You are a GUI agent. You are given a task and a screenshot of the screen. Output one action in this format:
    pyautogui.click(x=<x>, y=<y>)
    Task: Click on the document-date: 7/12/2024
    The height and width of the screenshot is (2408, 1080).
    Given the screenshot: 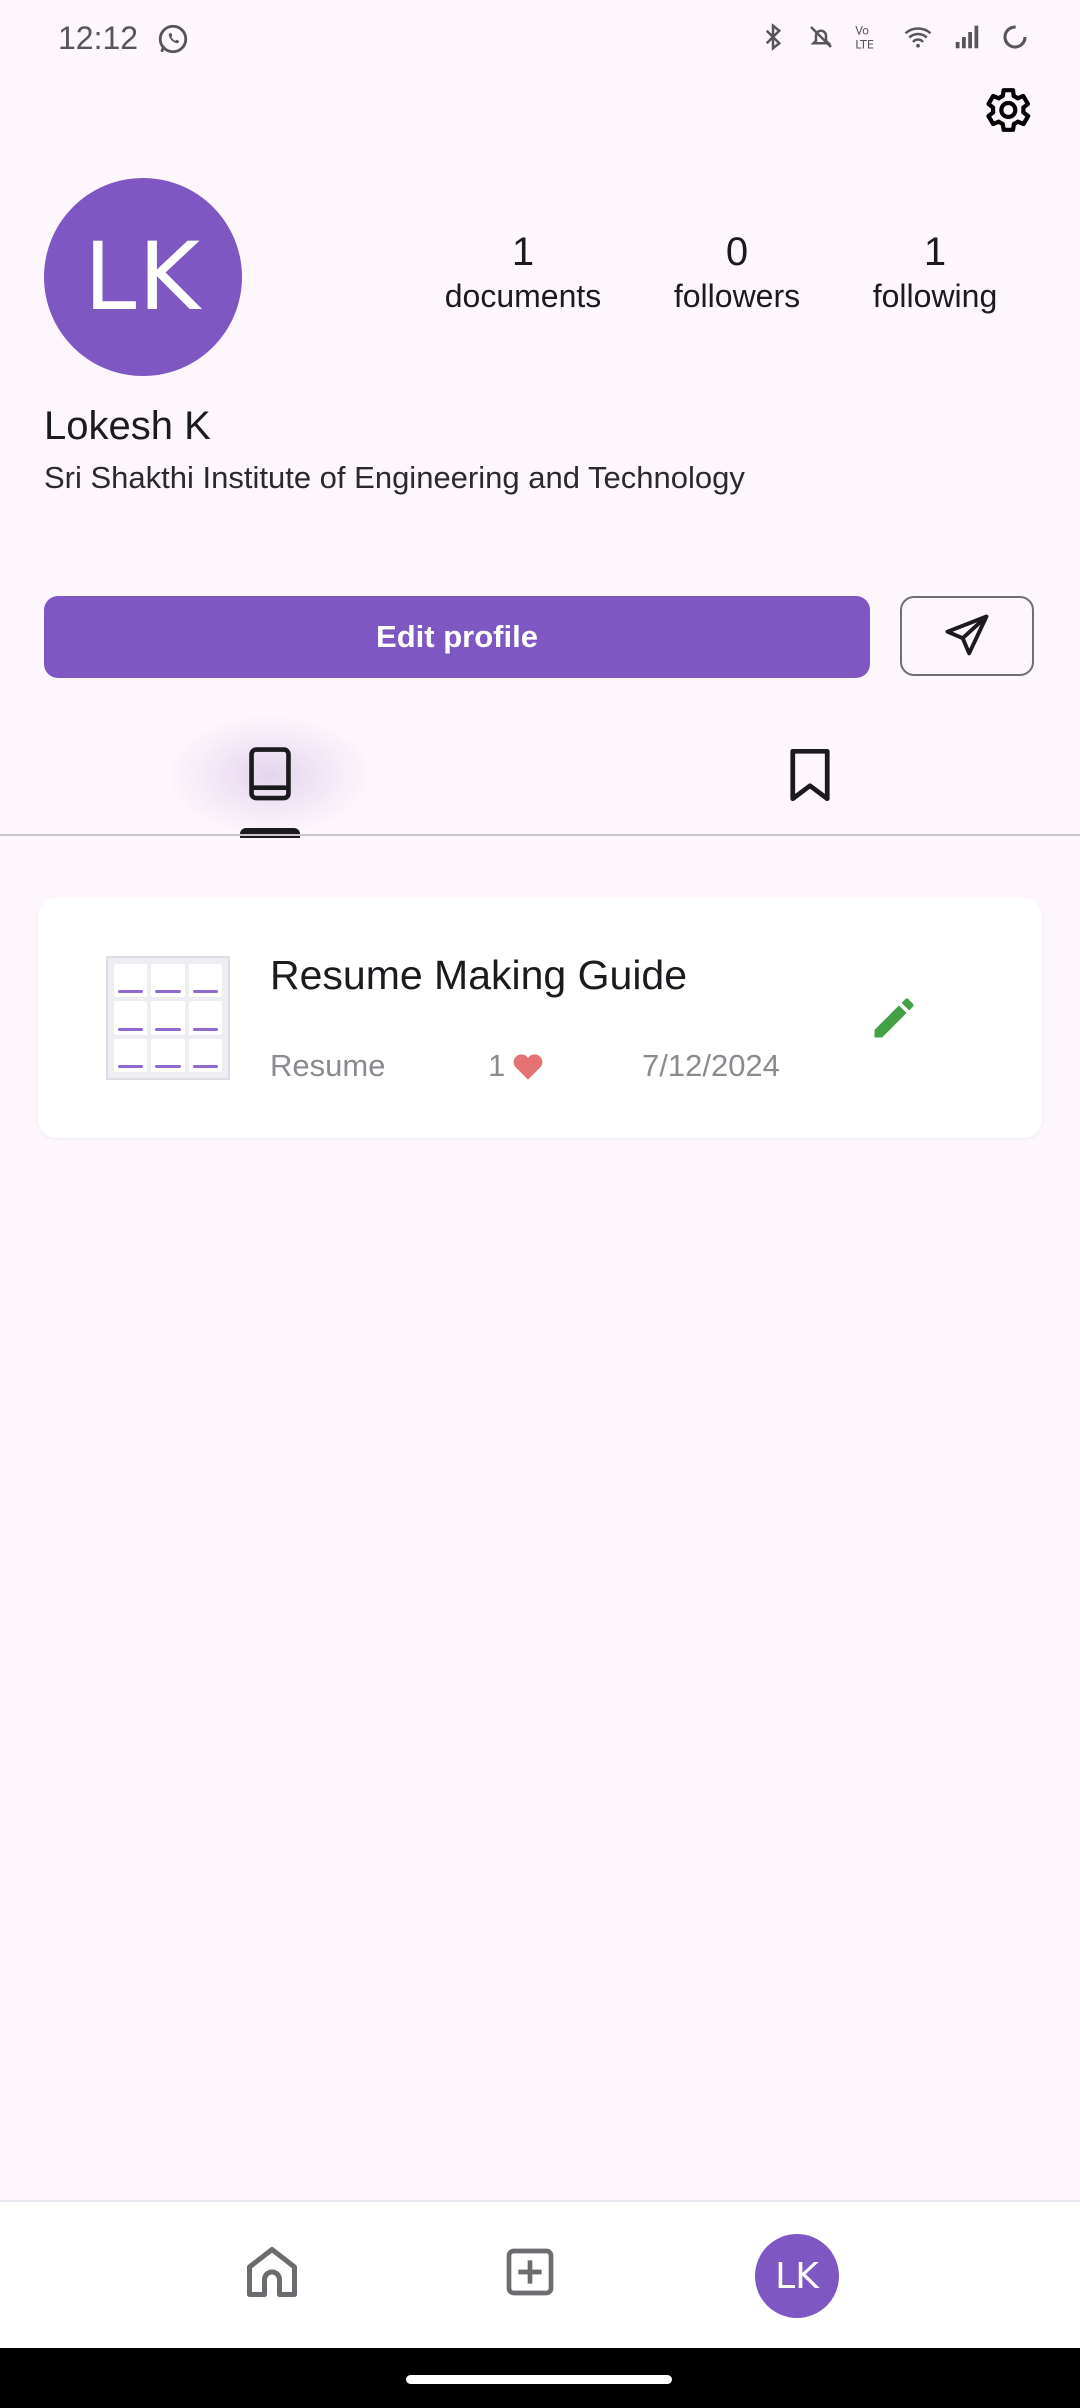 What is the action you would take?
    pyautogui.click(x=711, y=1065)
    